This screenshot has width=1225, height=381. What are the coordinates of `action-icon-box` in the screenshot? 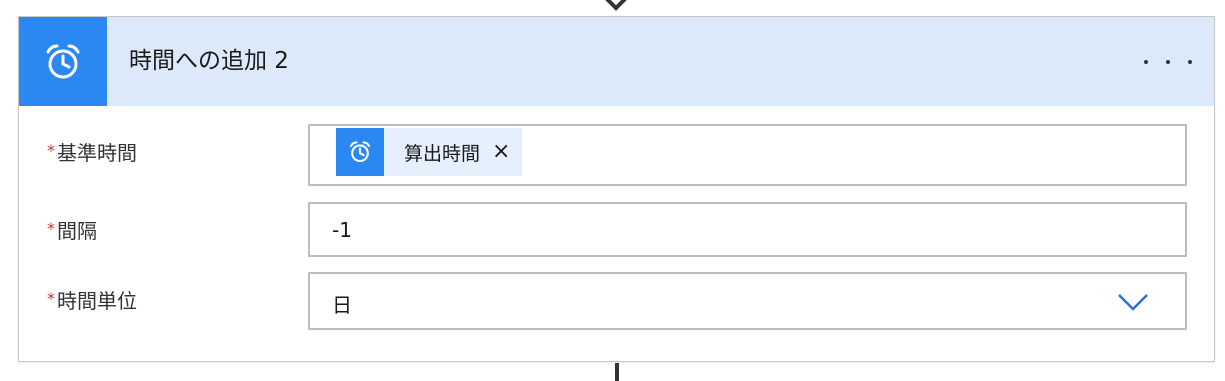 It's located at (63, 61).